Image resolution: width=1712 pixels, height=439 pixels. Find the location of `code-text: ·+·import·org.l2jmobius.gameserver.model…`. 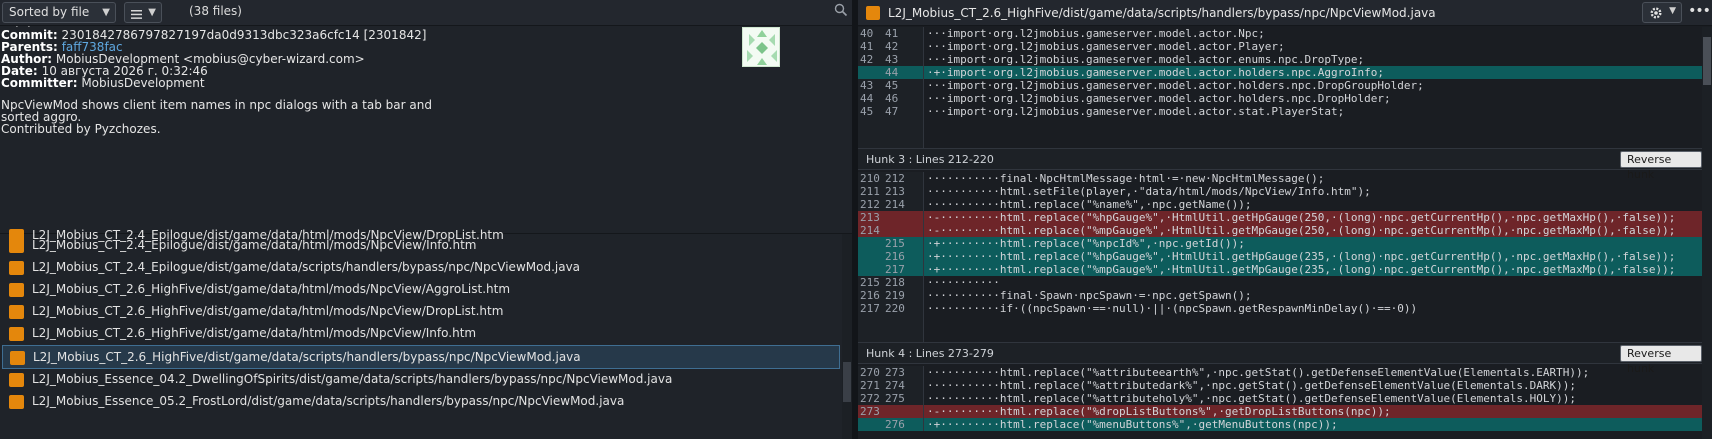

code-text: ·+·import·org.l2jmobius.gameserver.model… is located at coordinates (1155, 72).